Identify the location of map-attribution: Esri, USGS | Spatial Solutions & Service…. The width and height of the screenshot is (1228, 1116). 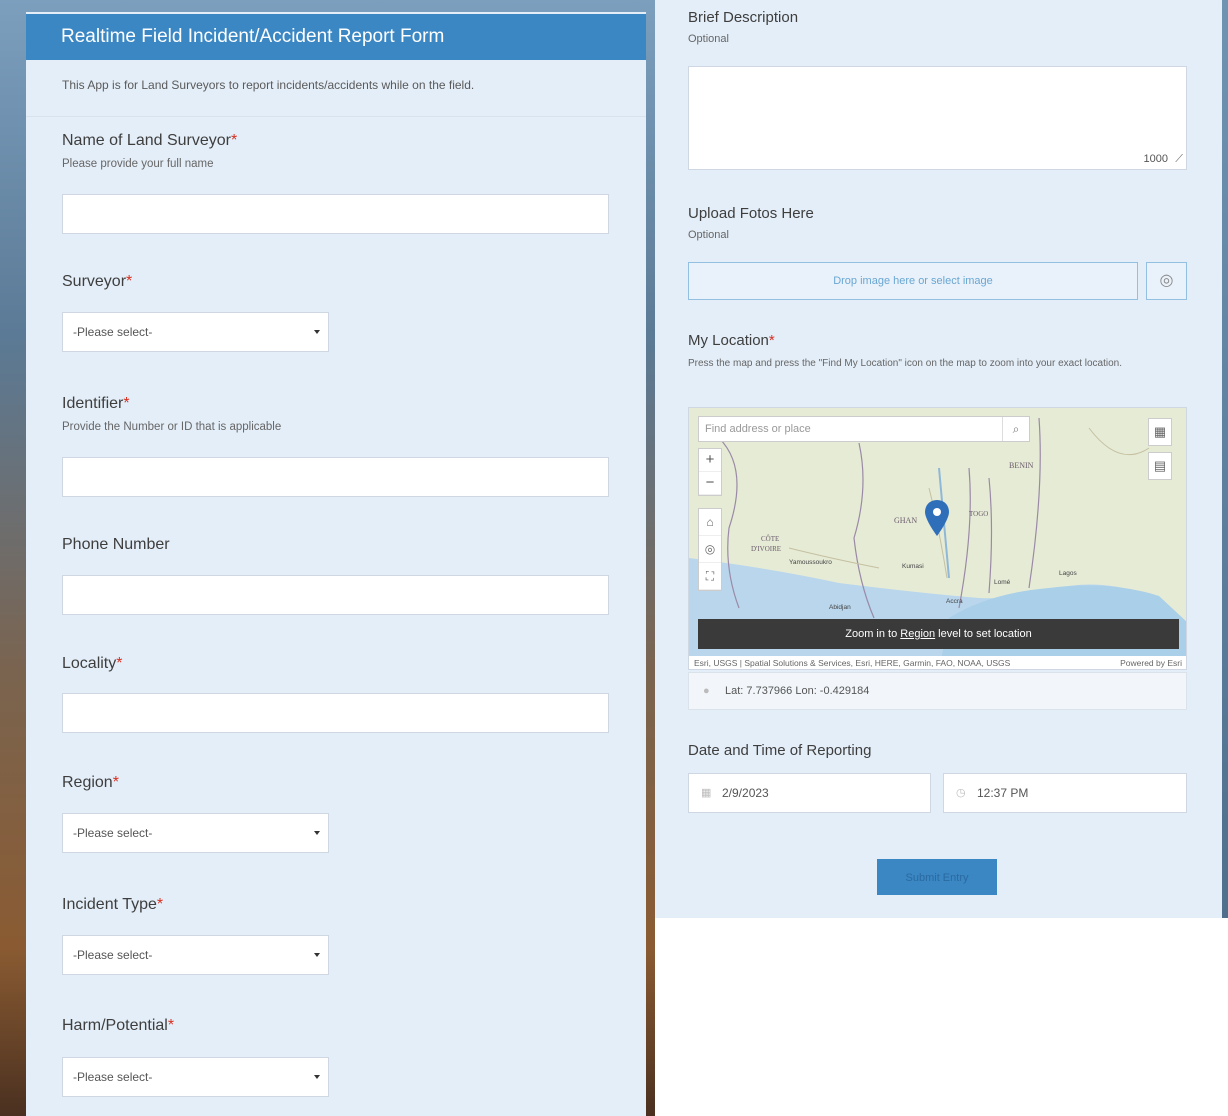
(937, 662).